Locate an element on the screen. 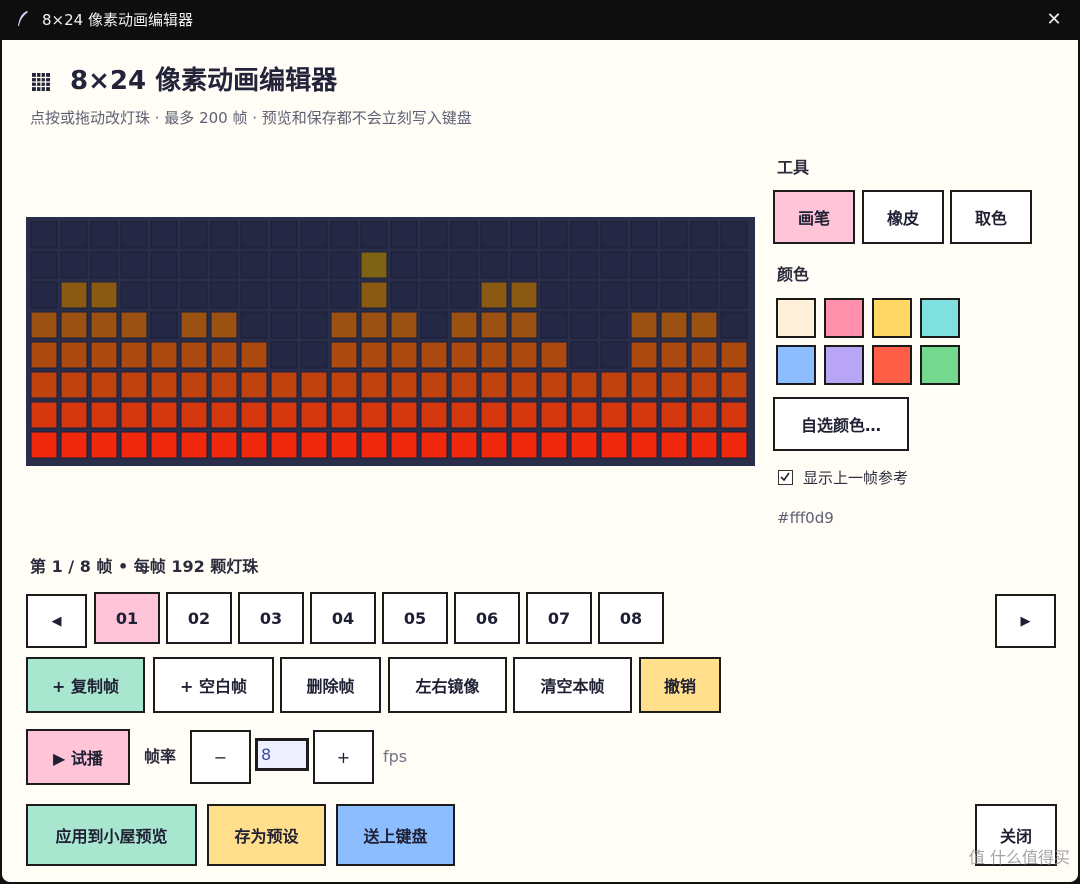 The image size is (1080, 884). color-swatch-red is located at coordinates (892, 365).